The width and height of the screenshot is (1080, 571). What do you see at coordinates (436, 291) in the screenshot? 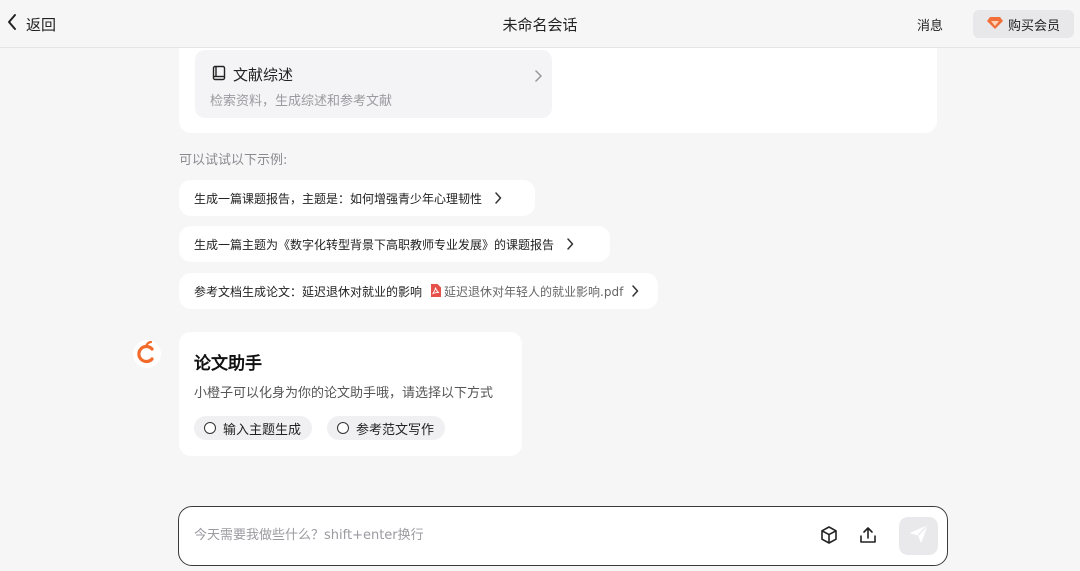
I see `pdf-file-icon` at bounding box center [436, 291].